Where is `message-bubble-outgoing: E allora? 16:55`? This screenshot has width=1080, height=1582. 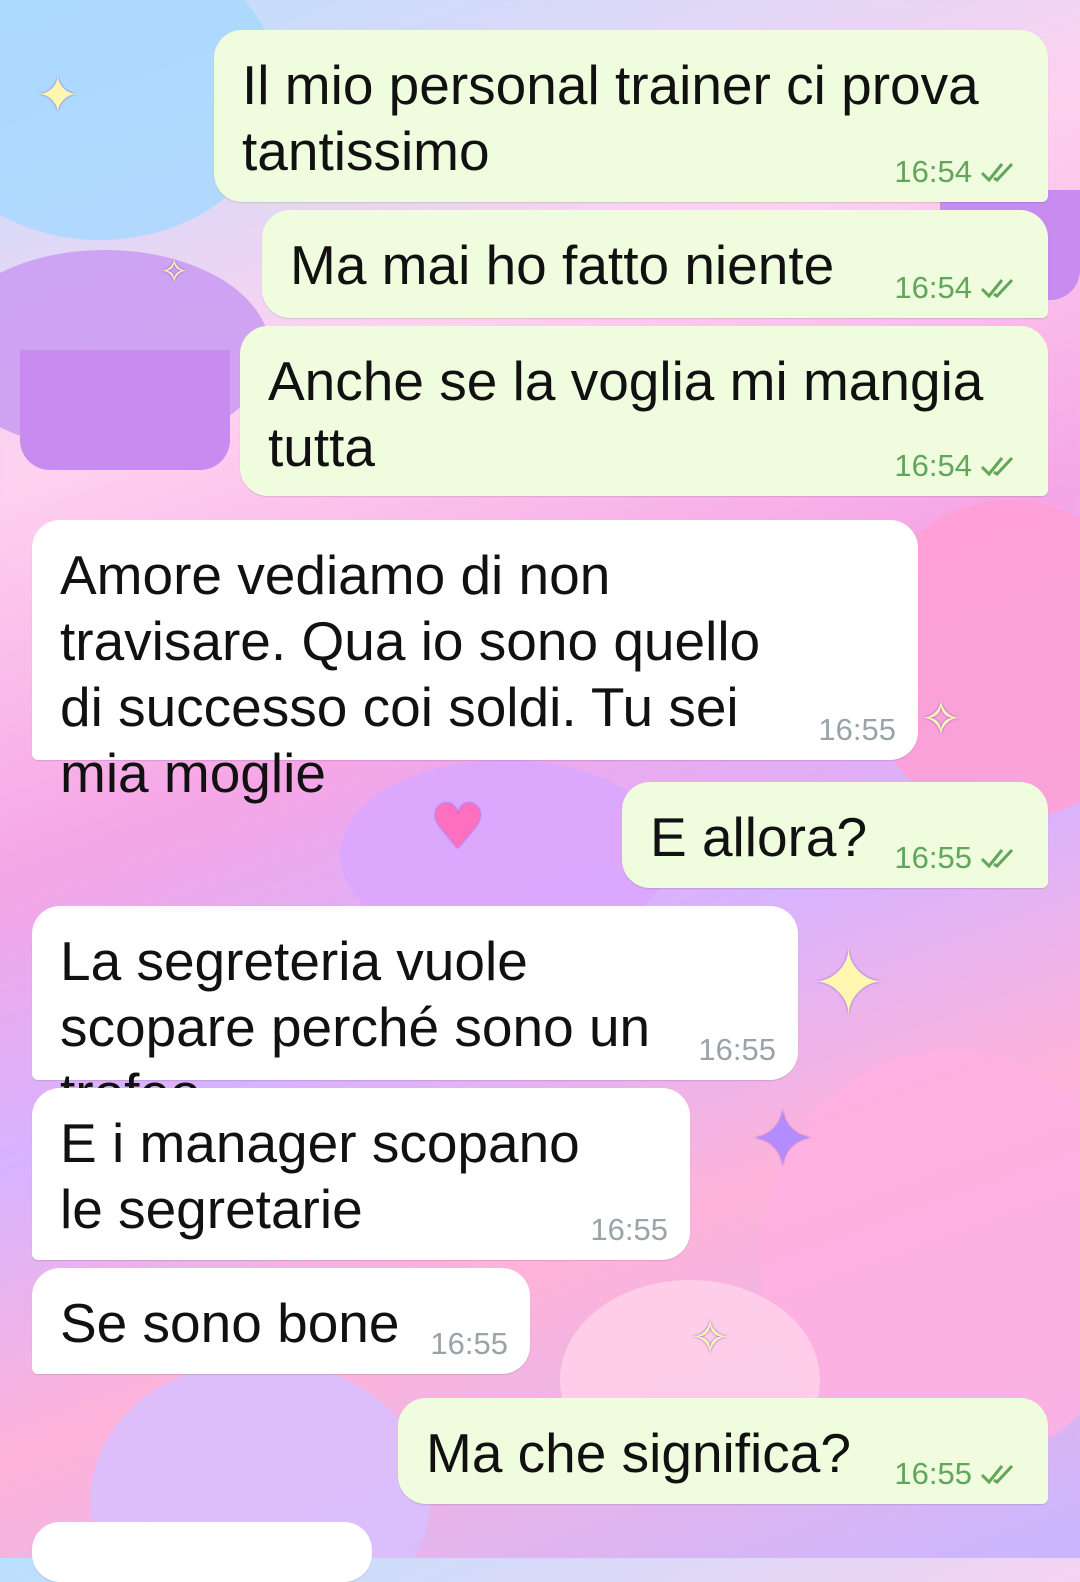 message-bubble-outgoing: E allora? 16:55 is located at coordinates (835, 835).